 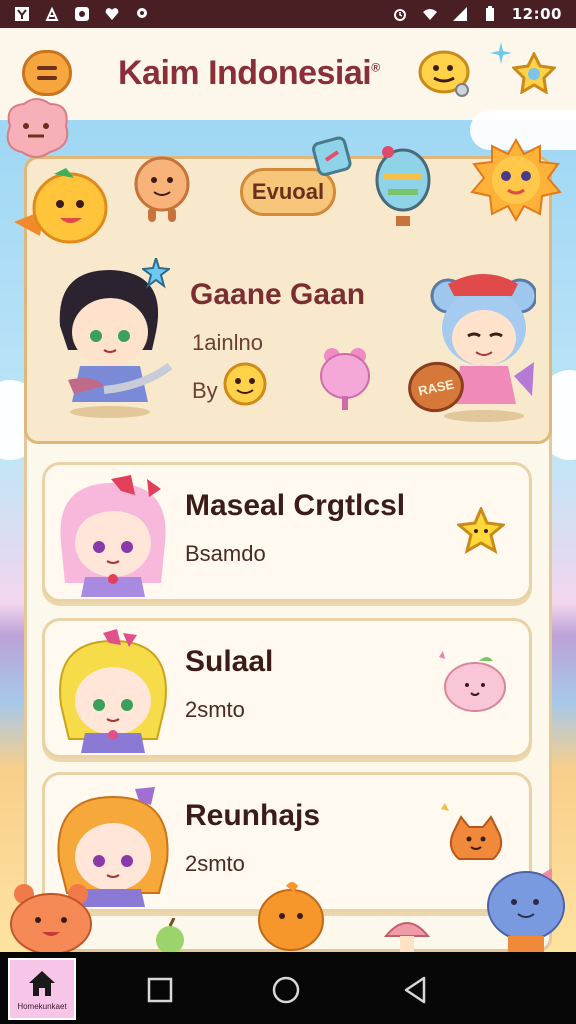 What do you see at coordinates (253, 815) in the screenshot?
I see `list-item-title: Reunhajs` at bounding box center [253, 815].